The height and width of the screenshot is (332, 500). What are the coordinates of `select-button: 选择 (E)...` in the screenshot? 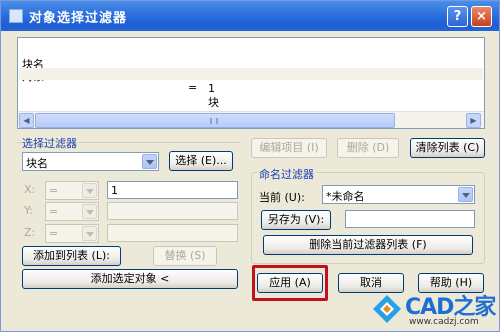 It's located at (201, 161).